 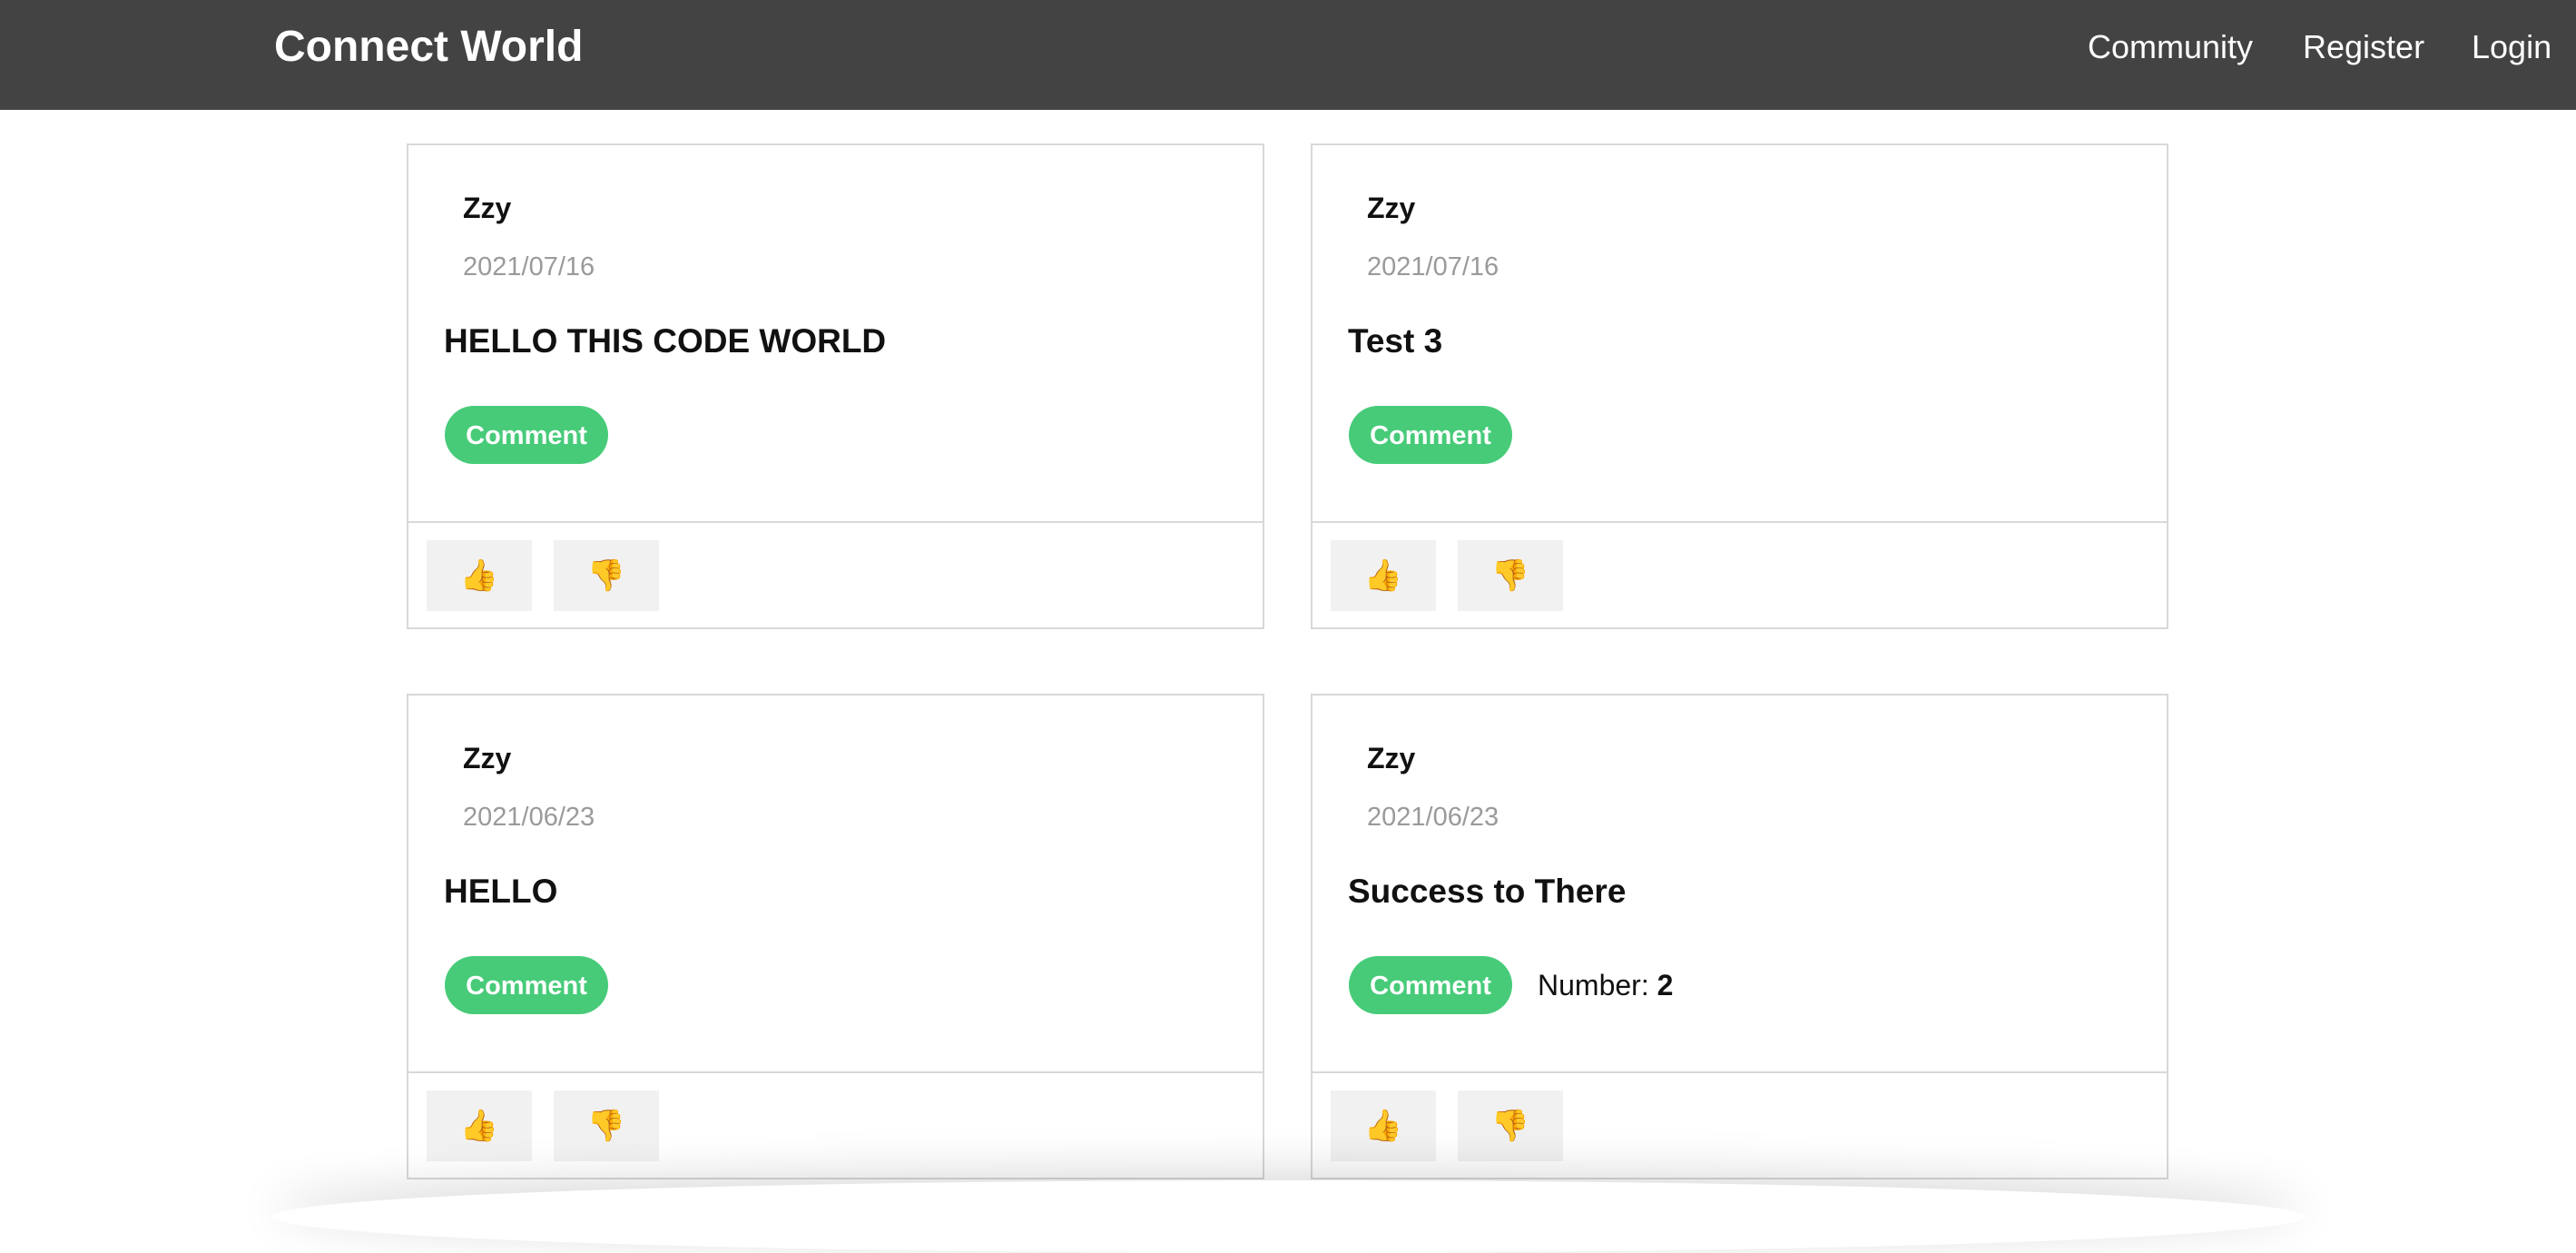 I want to click on post-title: Test 3, so click(x=1395, y=341).